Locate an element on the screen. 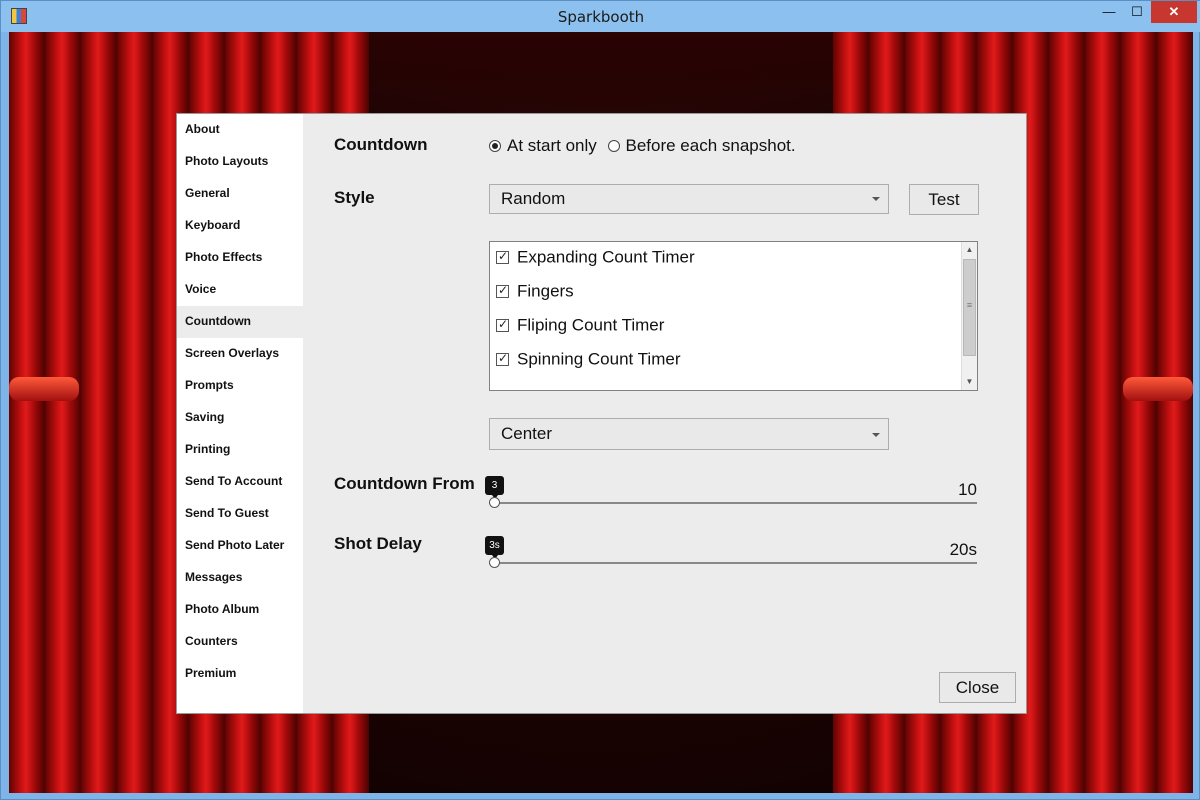 Image resolution: width=1200 pixels, height=800 pixels. close-window-button: ✕ is located at coordinates (1174, 12).